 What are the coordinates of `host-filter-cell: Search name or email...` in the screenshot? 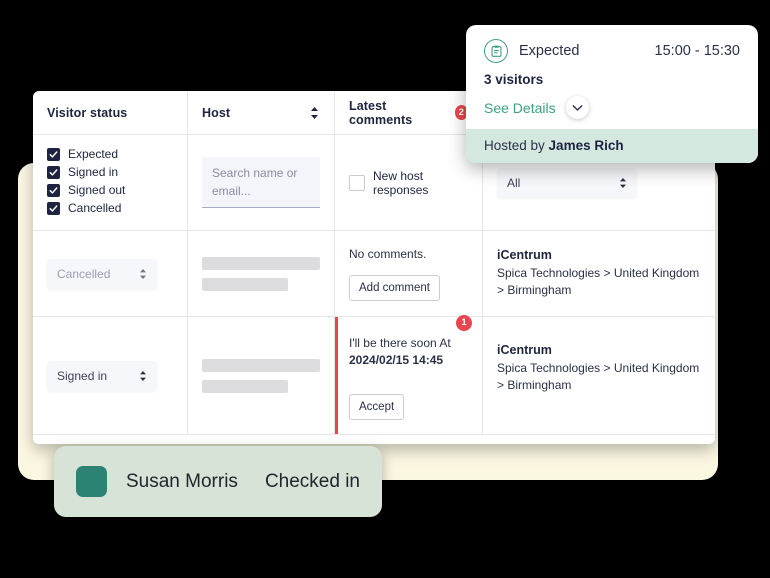 It's located at (261, 182).